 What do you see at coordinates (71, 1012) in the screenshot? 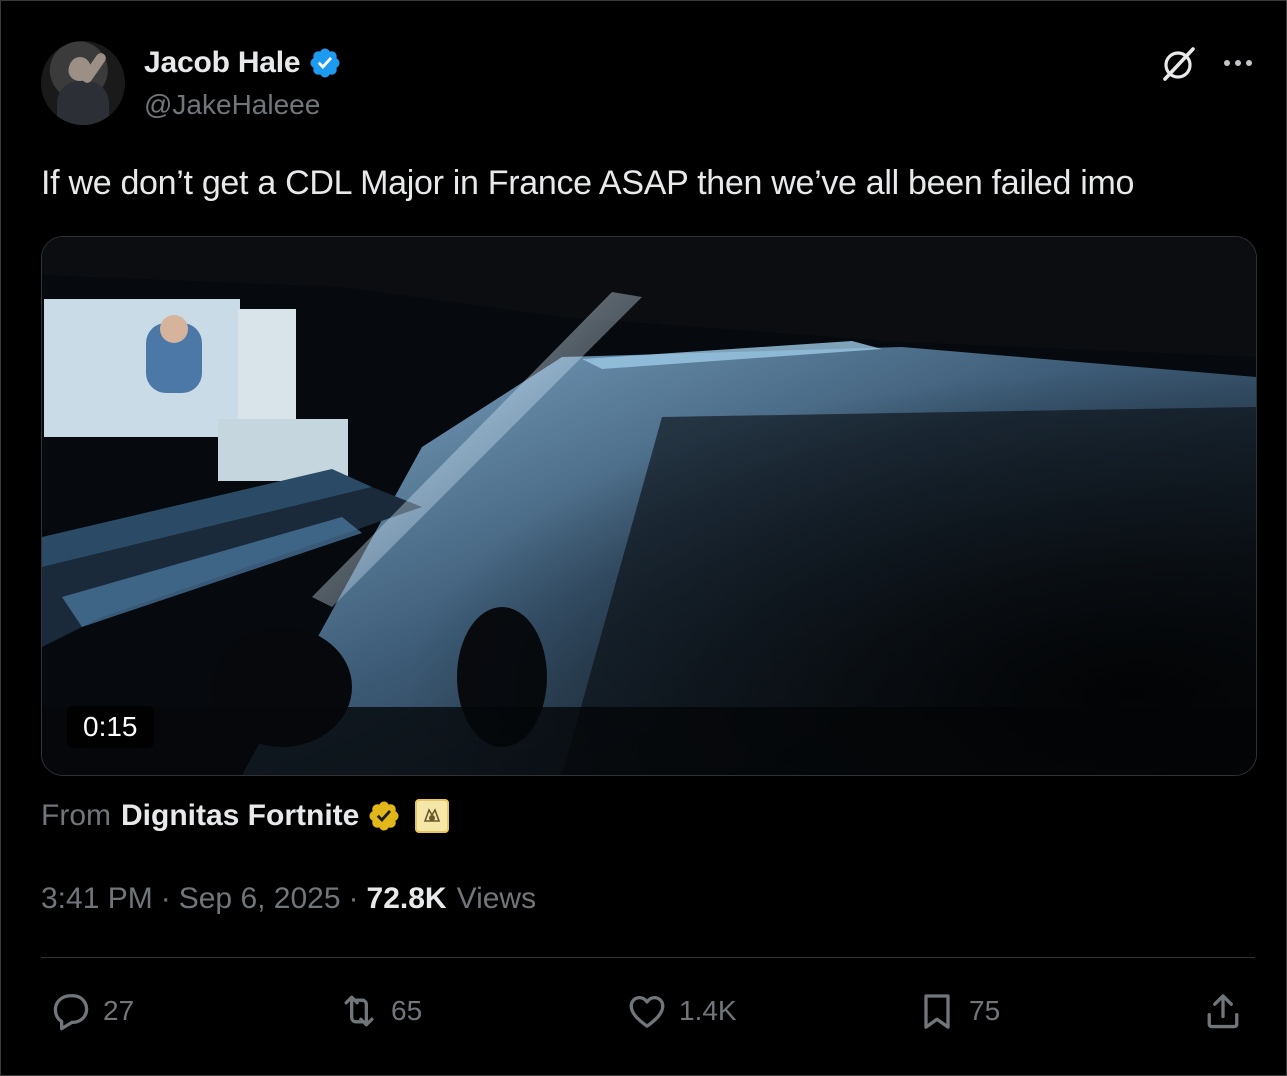
I see `reply-icon` at bounding box center [71, 1012].